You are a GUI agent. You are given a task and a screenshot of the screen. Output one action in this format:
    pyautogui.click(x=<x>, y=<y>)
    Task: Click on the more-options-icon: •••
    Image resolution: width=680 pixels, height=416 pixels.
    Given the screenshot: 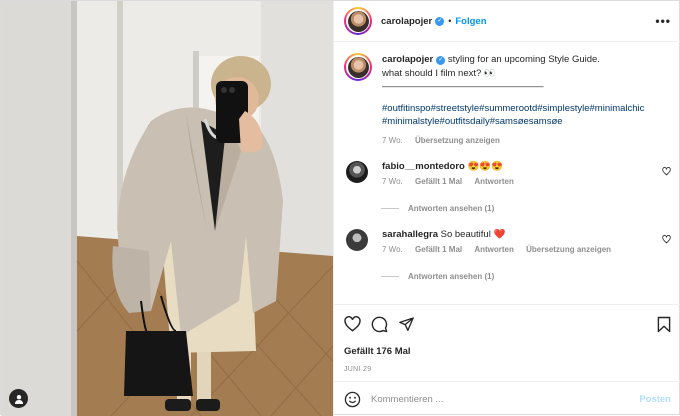 What is the action you would take?
    pyautogui.click(x=663, y=21)
    